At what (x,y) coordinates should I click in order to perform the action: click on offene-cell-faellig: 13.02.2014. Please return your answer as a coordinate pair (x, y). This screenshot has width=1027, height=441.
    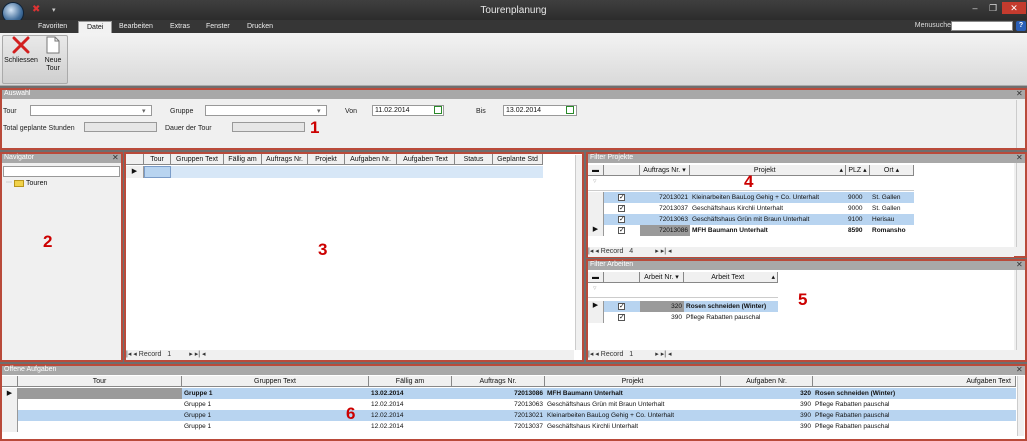
    Looking at the image, I should click on (387, 393).